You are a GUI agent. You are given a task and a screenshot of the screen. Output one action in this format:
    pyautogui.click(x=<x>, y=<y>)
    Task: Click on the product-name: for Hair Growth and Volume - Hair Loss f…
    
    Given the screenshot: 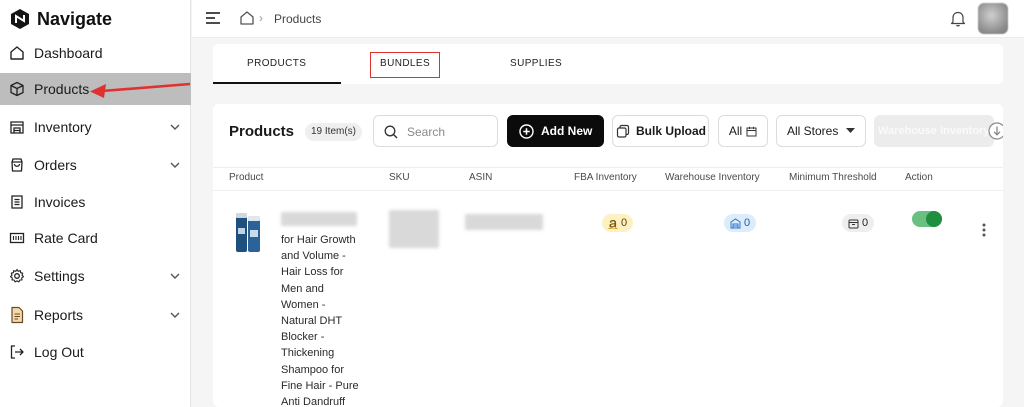 What is the action you would take?
    pyautogui.click(x=324, y=319)
    